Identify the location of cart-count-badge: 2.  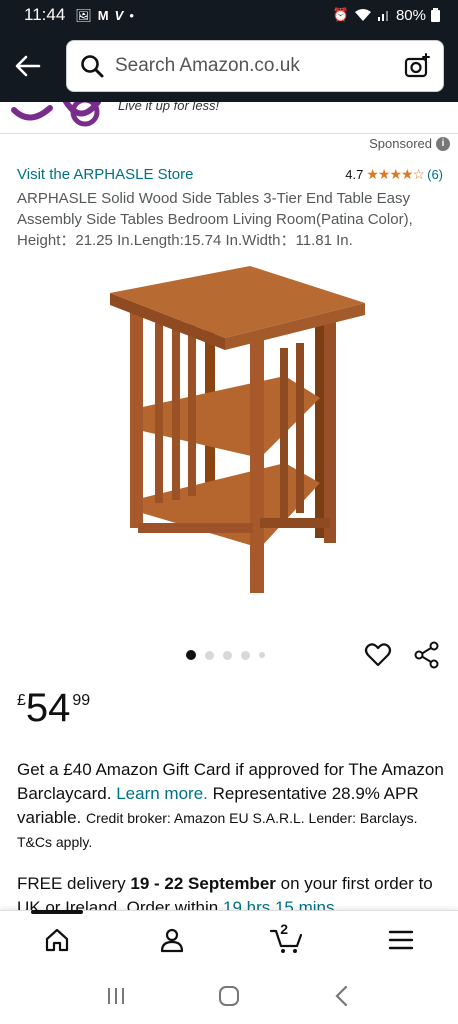
(284, 928).